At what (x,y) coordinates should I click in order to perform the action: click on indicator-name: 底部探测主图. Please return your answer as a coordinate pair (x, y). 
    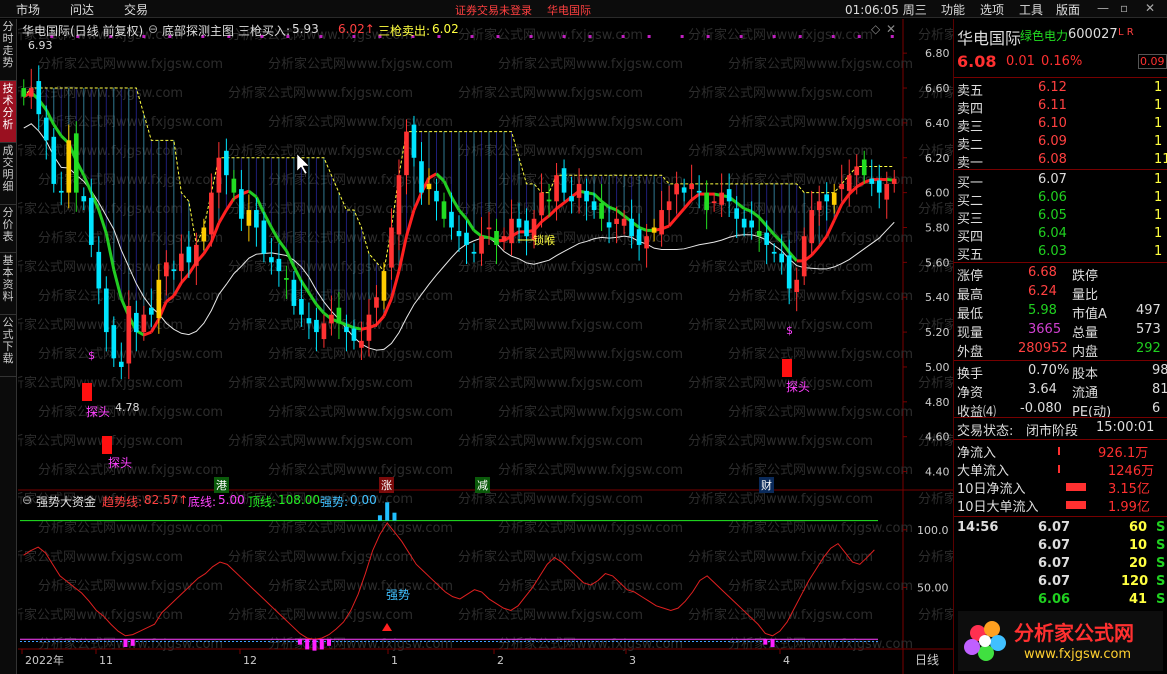
    Looking at the image, I should click on (198, 30).